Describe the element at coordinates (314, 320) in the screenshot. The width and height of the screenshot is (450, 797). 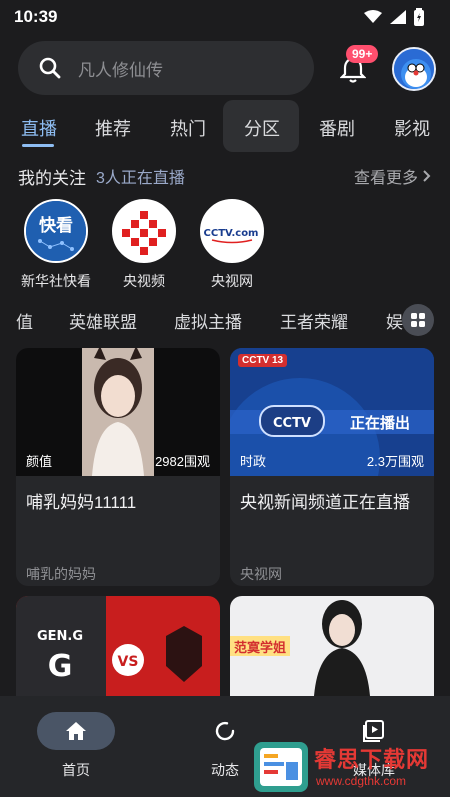
I see `category-item: 王者荣耀` at that location.